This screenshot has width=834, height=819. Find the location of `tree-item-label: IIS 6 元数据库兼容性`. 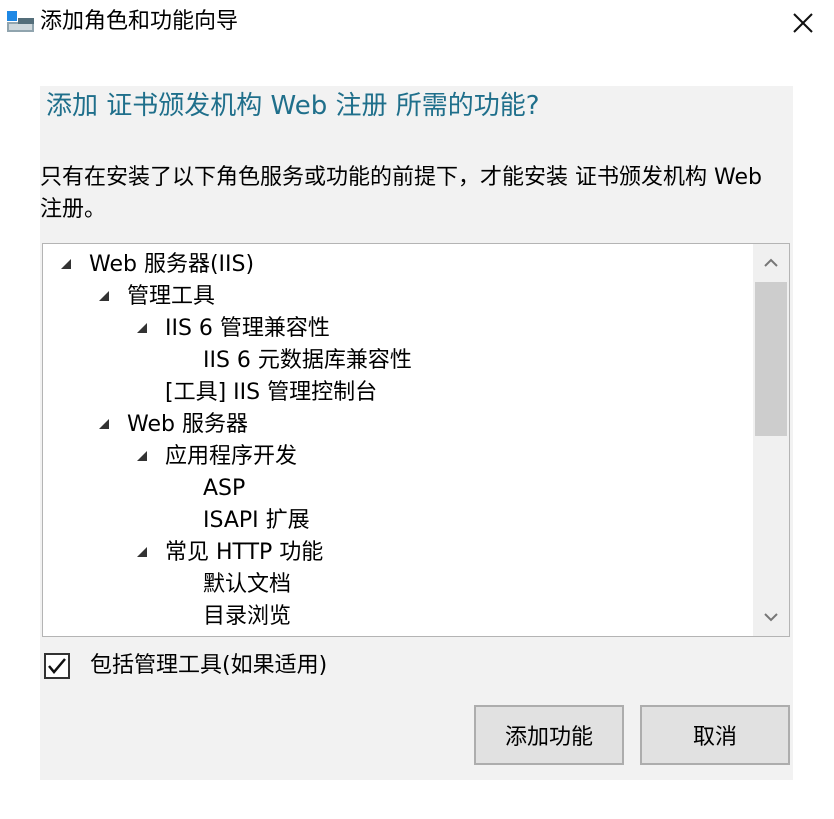

tree-item-label: IIS 6 元数据库兼容性 is located at coordinates (307, 360).